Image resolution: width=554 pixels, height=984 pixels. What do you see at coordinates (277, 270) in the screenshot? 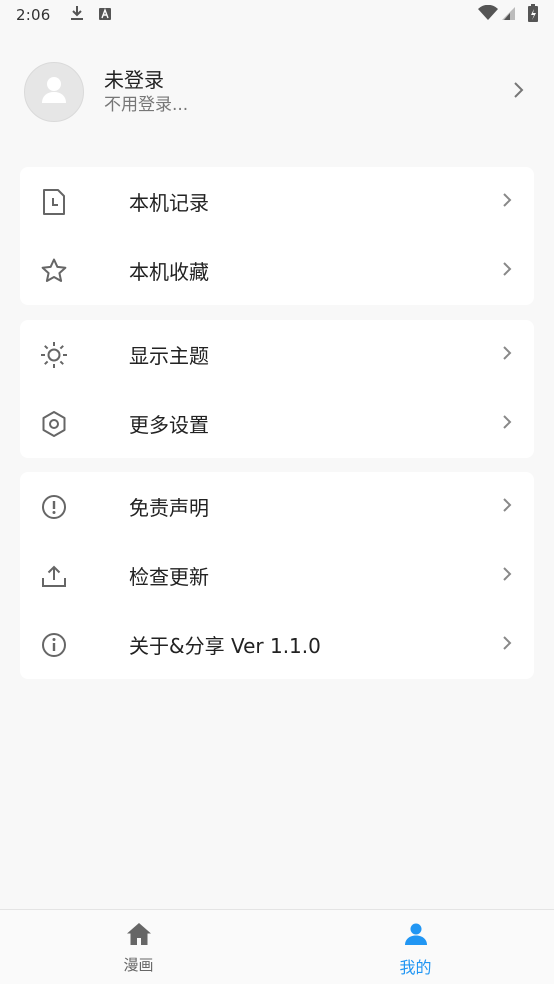
I see `menu-item-local-favorites: 本机收藏` at bounding box center [277, 270].